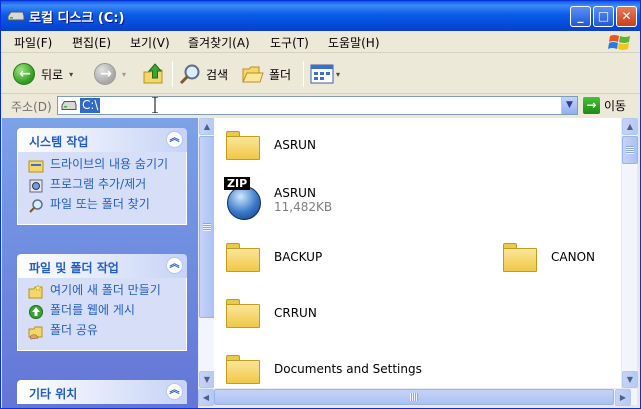 This screenshot has height=409, width=641. I want to click on folders-button: 폴더, so click(266, 74).